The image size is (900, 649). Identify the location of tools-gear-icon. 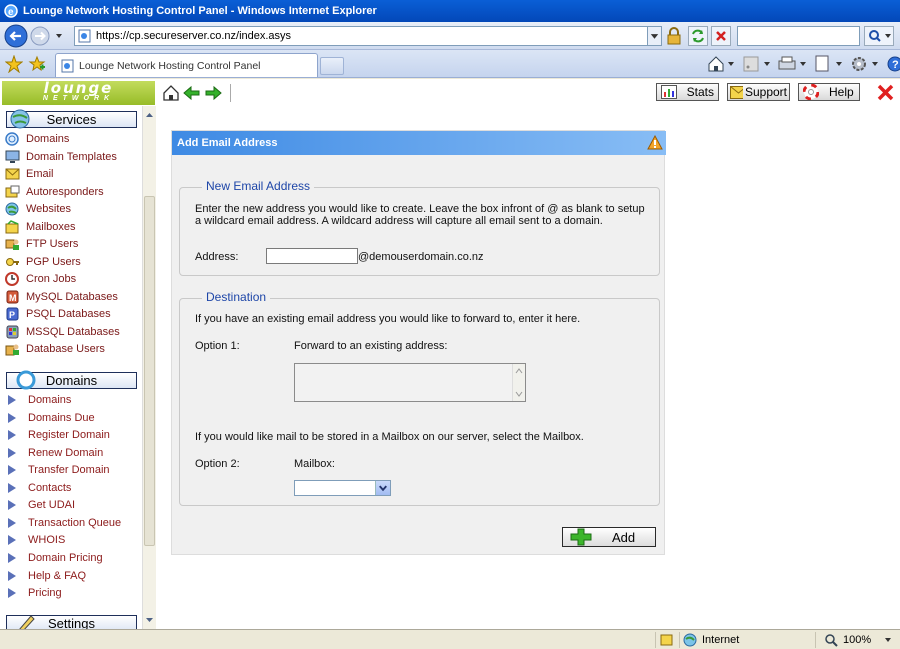
(864, 64).